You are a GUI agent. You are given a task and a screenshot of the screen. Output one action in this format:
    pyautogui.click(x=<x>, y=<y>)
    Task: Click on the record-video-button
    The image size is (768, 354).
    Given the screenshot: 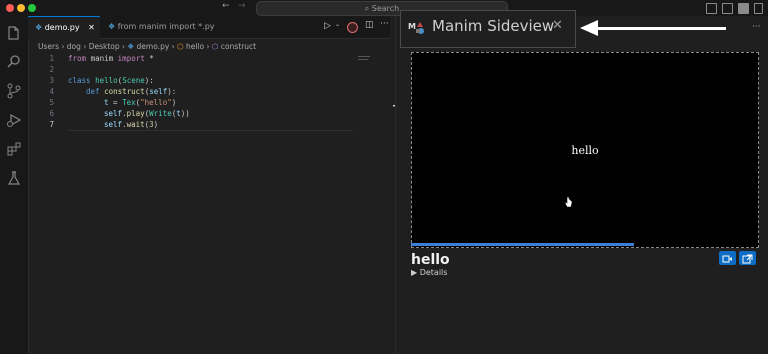 What is the action you would take?
    pyautogui.click(x=727, y=258)
    